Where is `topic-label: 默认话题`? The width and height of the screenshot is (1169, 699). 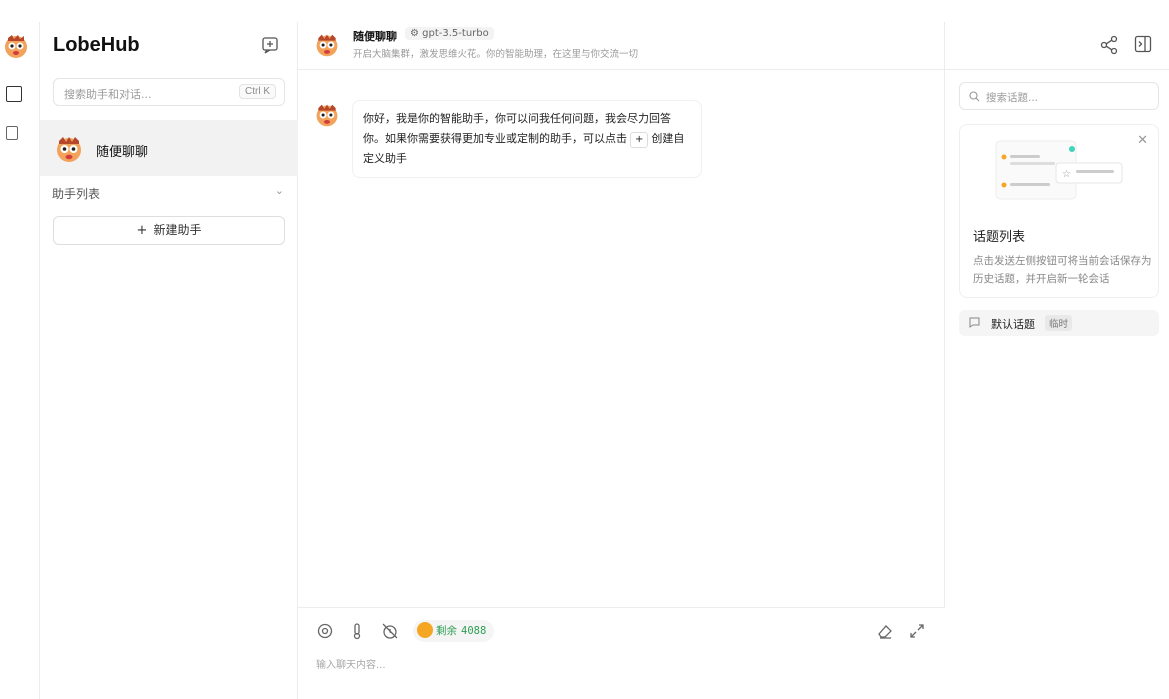 topic-label: 默认话题 is located at coordinates (1013, 324).